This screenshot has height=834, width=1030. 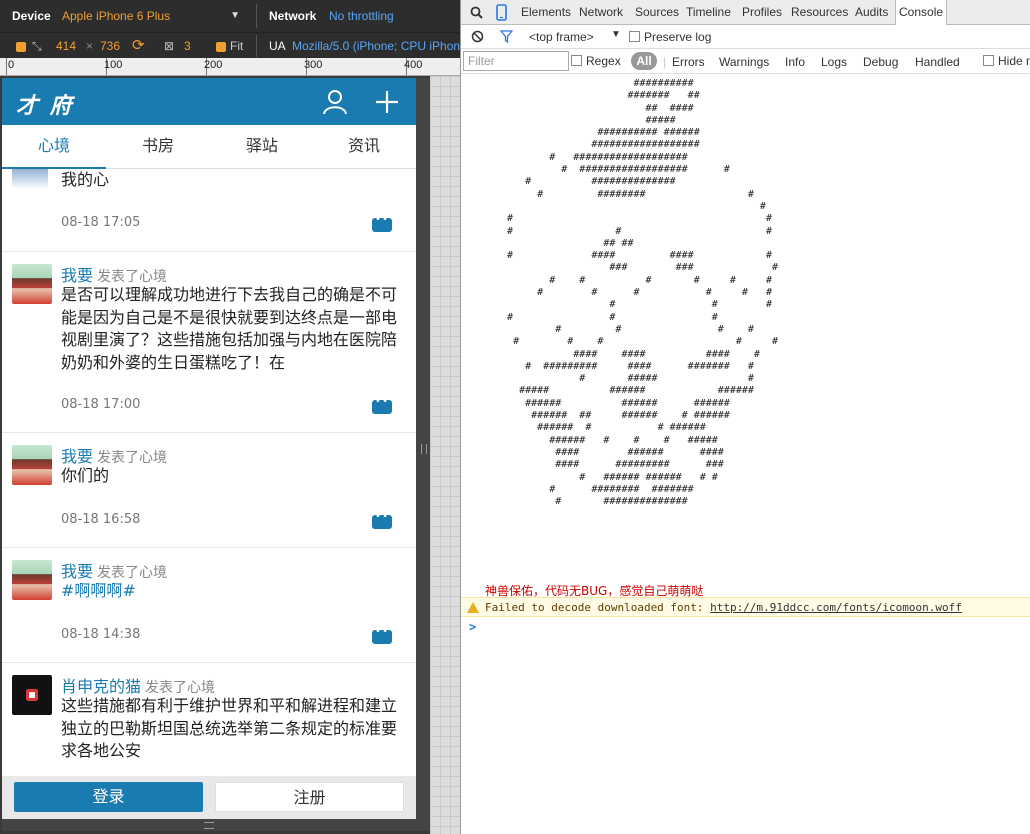 I want to click on tab-resources: Resources, so click(x=819, y=12).